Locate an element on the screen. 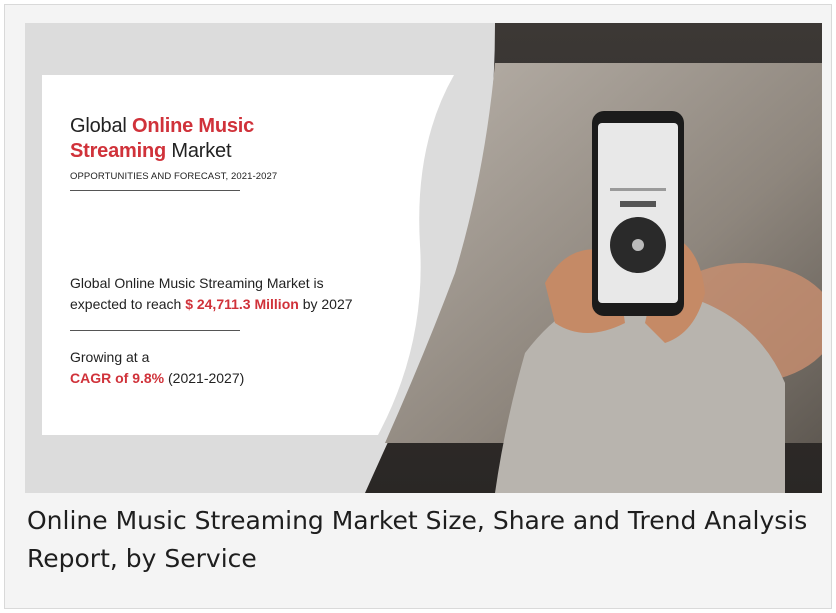 This screenshot has width=836, height=613. banner-subtitle: OPPORTUNITIES AND FORECAST, 2021-2027 is located at coordinates (174, 176).